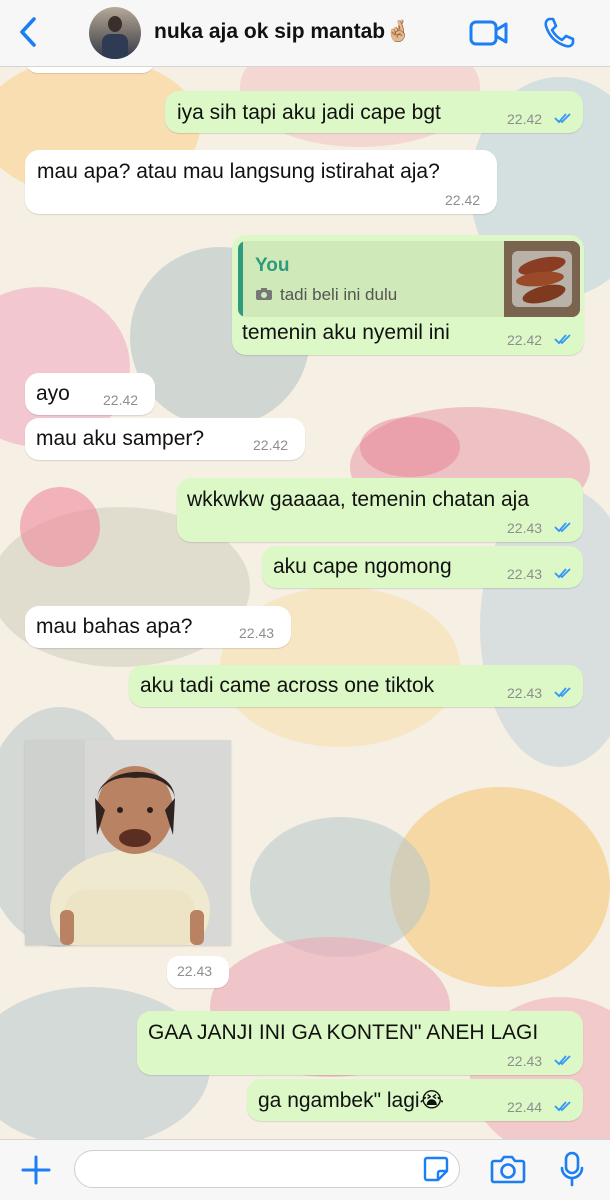 Image resolution: width=610 pixels, height=1200 pixels. I want to click on quote-author: You, so click(272, 265).